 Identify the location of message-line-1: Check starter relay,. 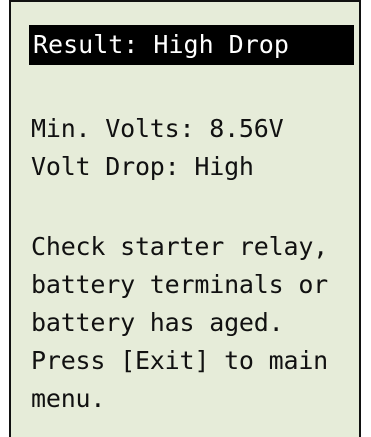
(180, 246).